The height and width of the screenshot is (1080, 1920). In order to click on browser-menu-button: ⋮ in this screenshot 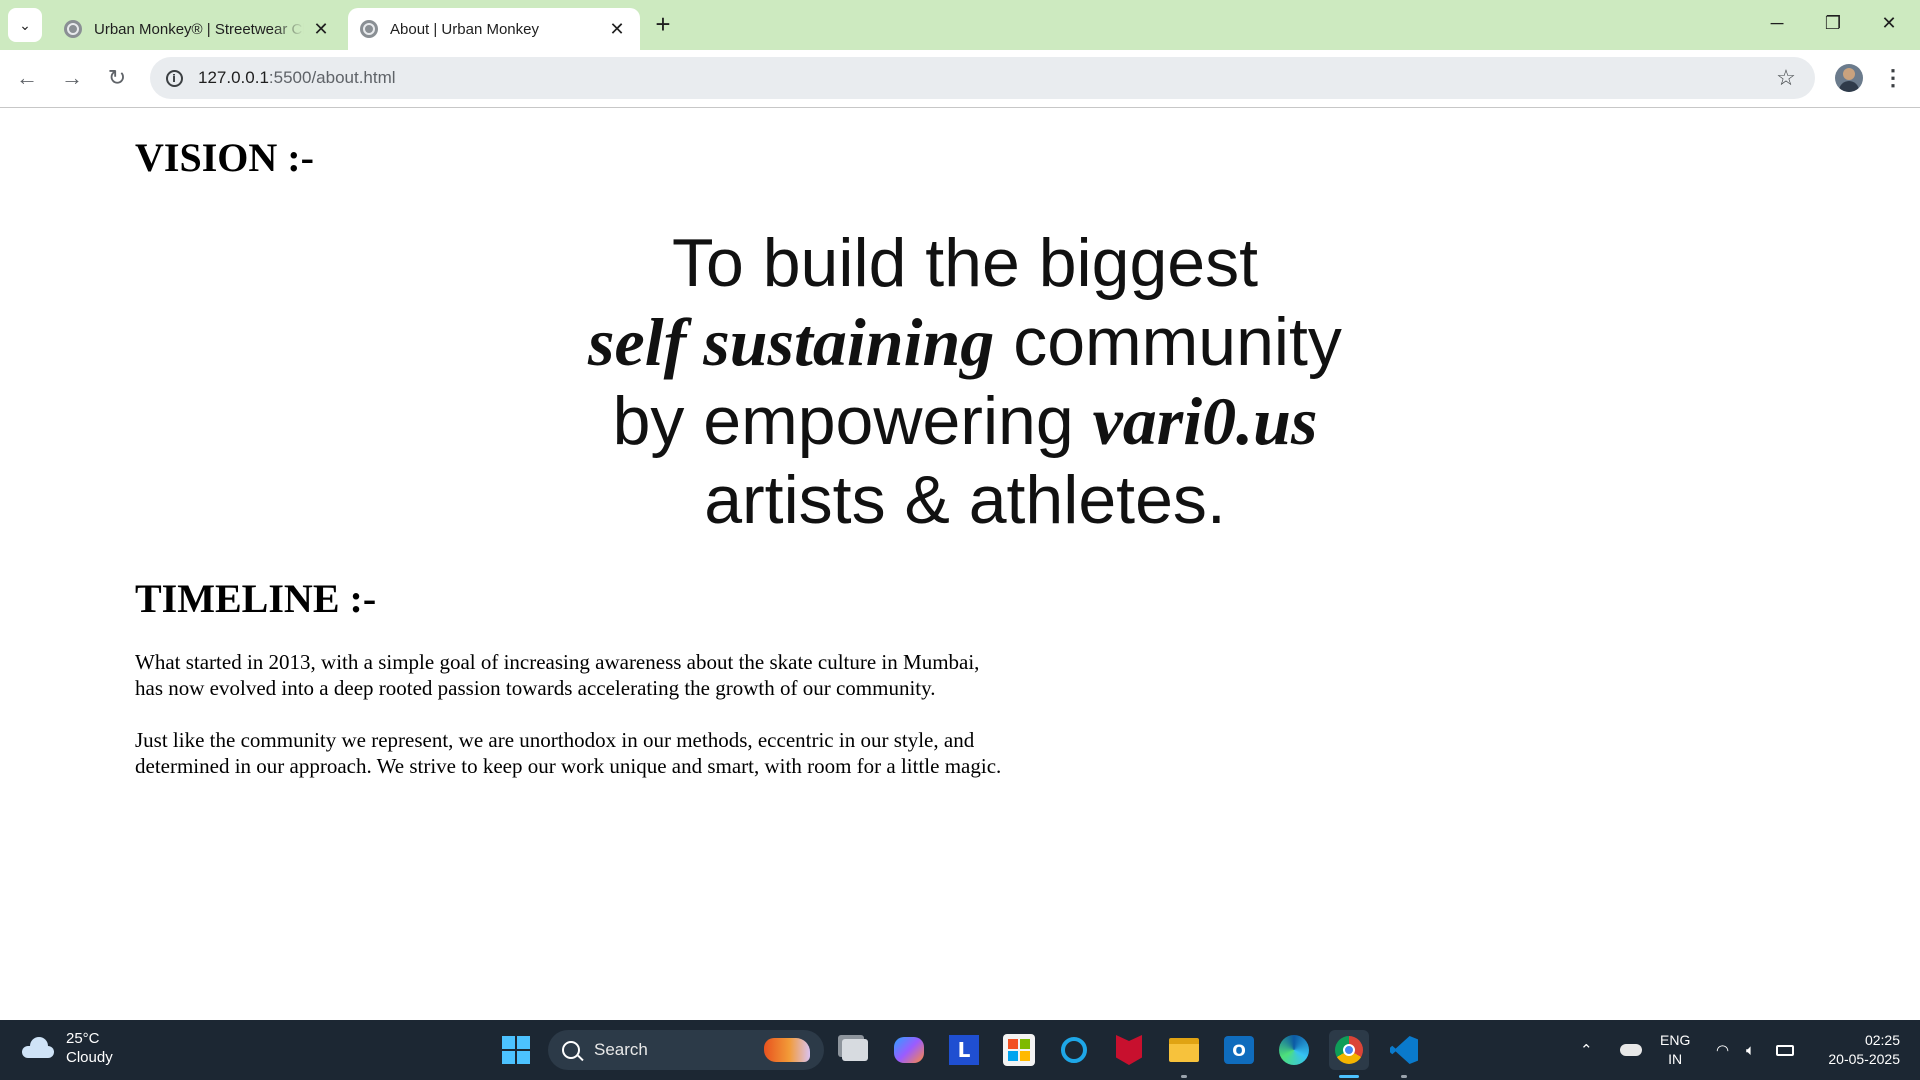, I will do `click(1893, 78)`.